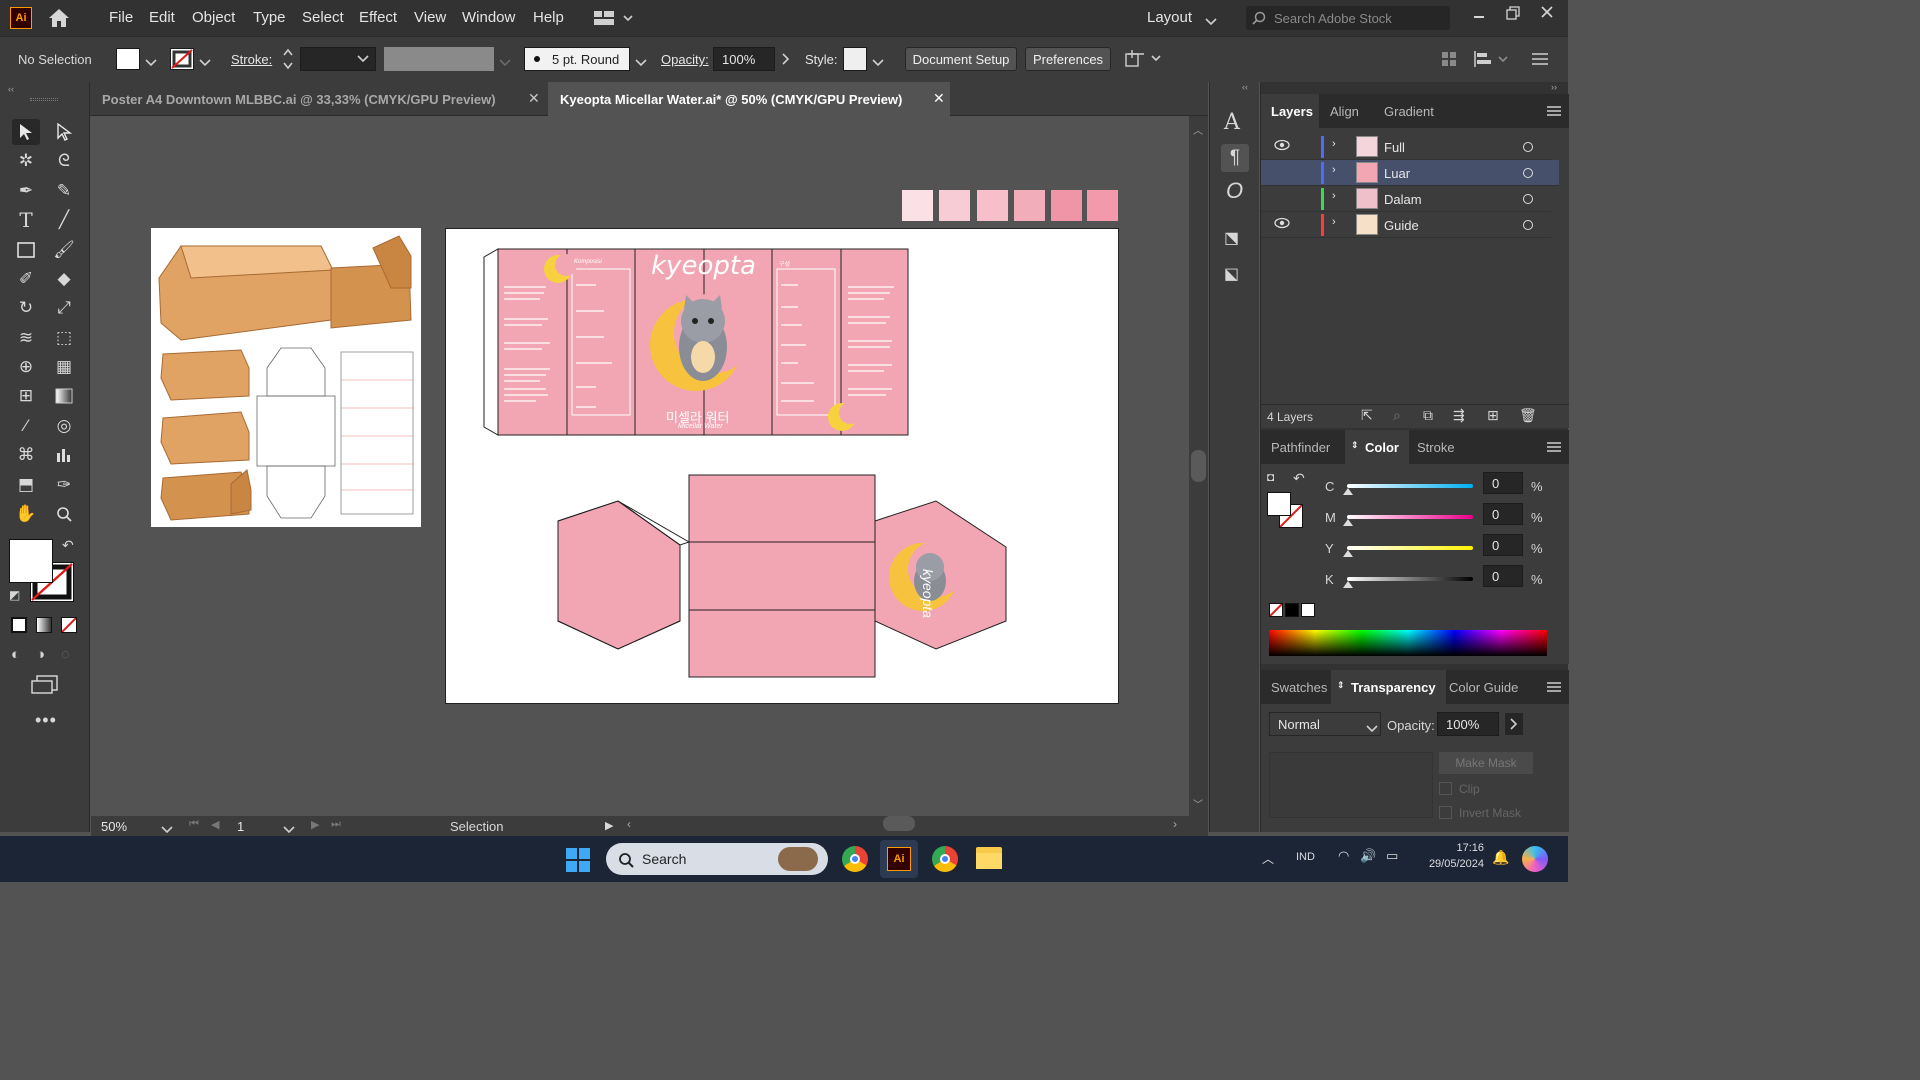 The height and width of the screenshot is (1080, 1920). I want to click on warp-tool-icon: ≋, so click(26, 338).